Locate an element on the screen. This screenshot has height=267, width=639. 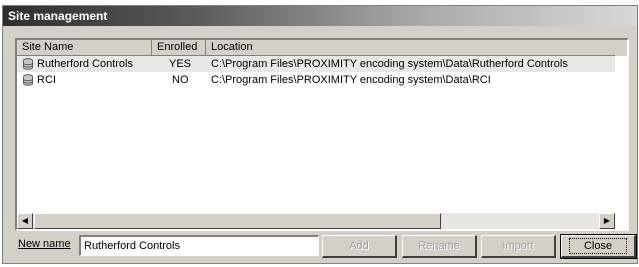
add-button-label: Add is located at coordinates (359, 246).